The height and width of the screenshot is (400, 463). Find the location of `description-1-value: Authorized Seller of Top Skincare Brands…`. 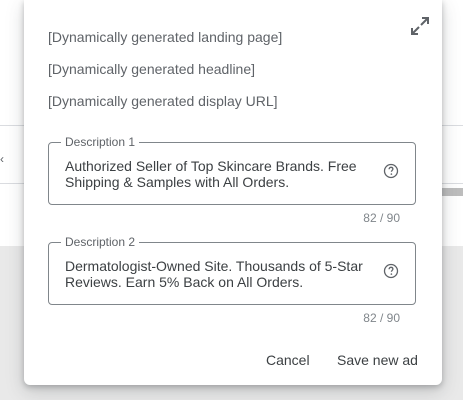

description-1-value: Authorized Seller of Top Skincare Brands… is located at coordinates (215, 174).